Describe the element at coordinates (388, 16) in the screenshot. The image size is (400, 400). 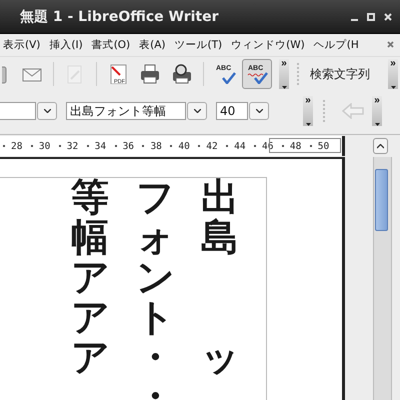
I see `close-icon` at that location.